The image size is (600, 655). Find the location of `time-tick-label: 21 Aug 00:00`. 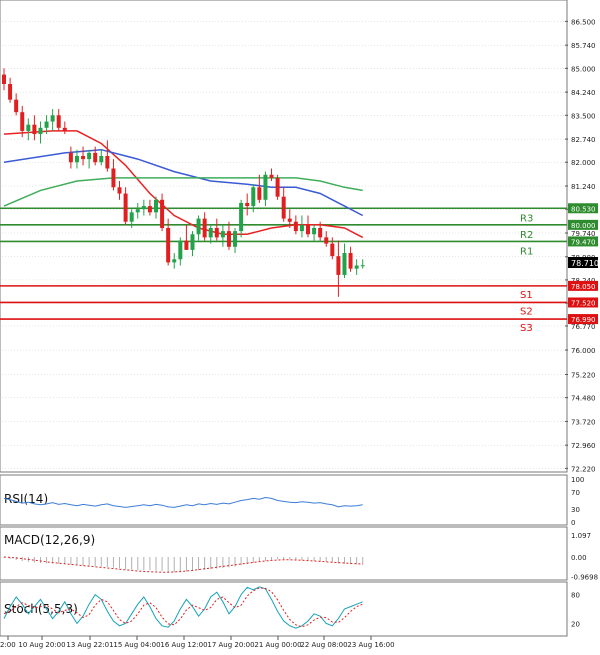

time-tick-label: 21 Aug 00:00 is located at coordinates (277, 645).